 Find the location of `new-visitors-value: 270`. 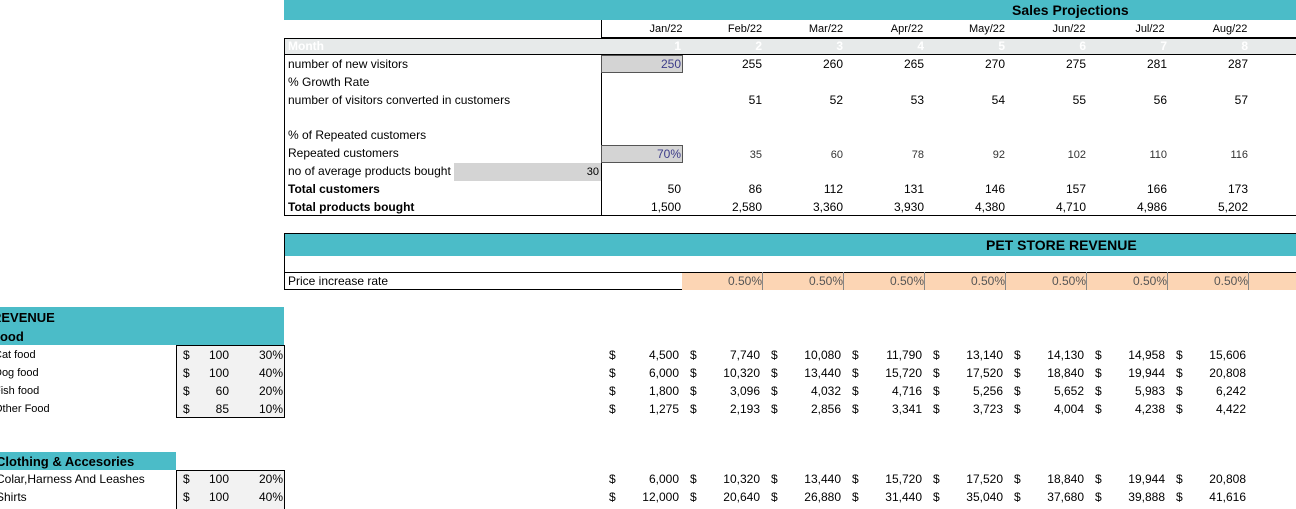

new-visitors-value: 270 is located at coordinates (994, 64).